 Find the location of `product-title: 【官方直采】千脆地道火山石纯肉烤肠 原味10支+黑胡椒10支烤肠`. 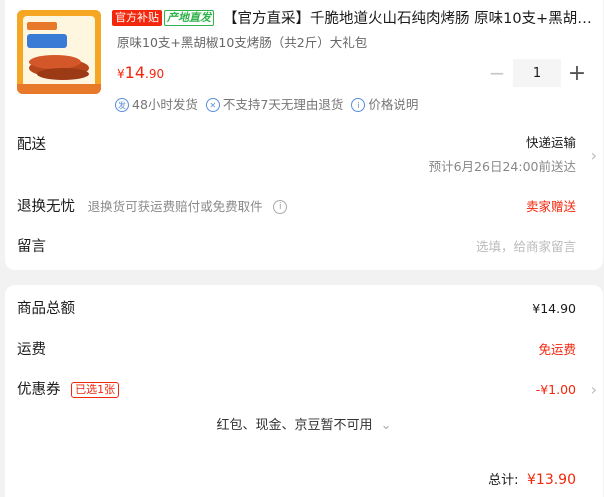

product-title: 【官方直采】千脆地道火山石纯肉烤肠 原味10支+黑胡椒10支烤肠 is located at coordinates (411, 19).